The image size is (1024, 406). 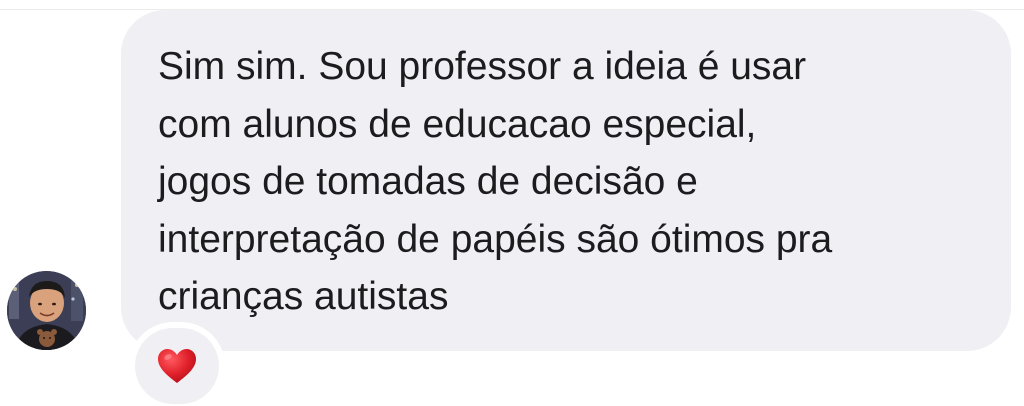 I want to click on avatar-image, so click(x=46, y=310).